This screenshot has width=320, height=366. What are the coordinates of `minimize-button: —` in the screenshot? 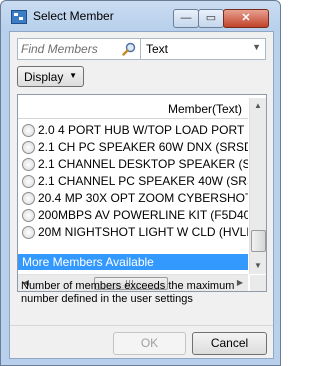 It's located at (186, 18).